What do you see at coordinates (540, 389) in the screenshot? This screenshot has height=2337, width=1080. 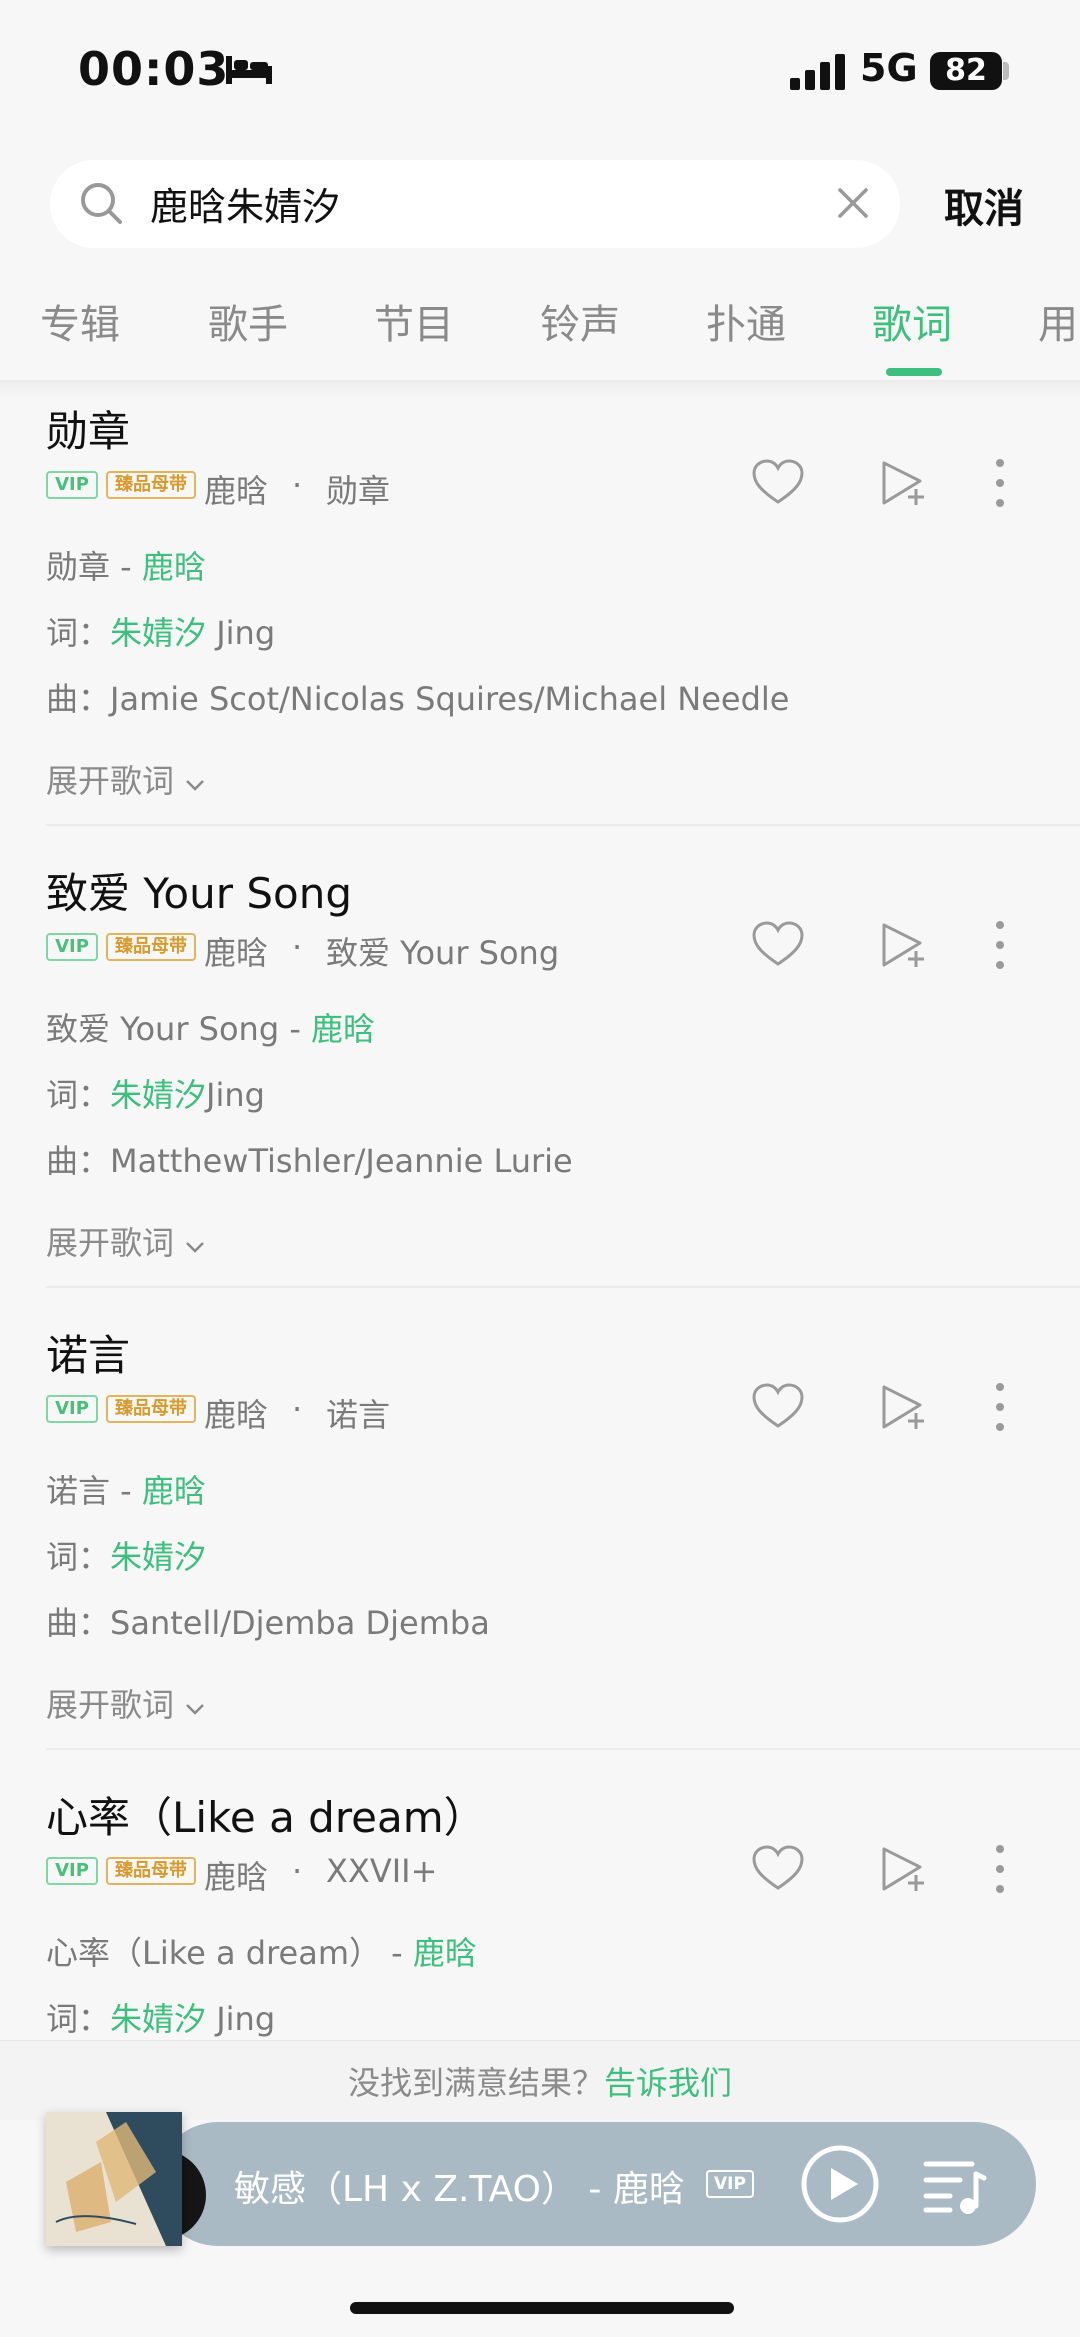 I see `tabs-shadow` at bounding box center [540, 389].